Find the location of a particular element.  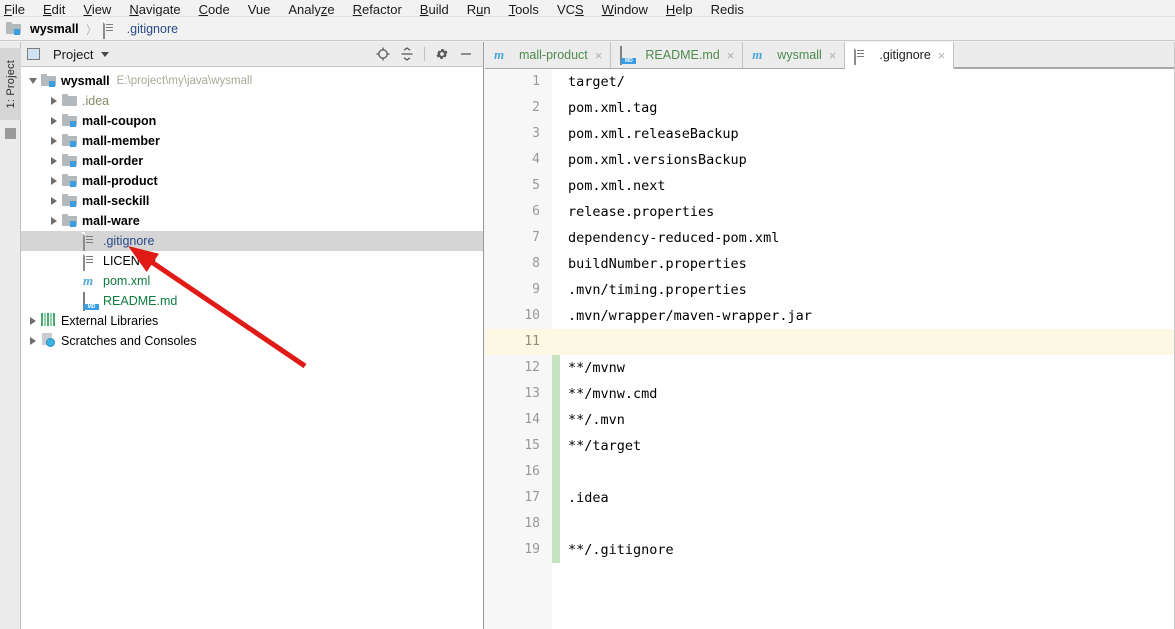

tree-row-selected: .gitignore is located at coordinates (252, 241).